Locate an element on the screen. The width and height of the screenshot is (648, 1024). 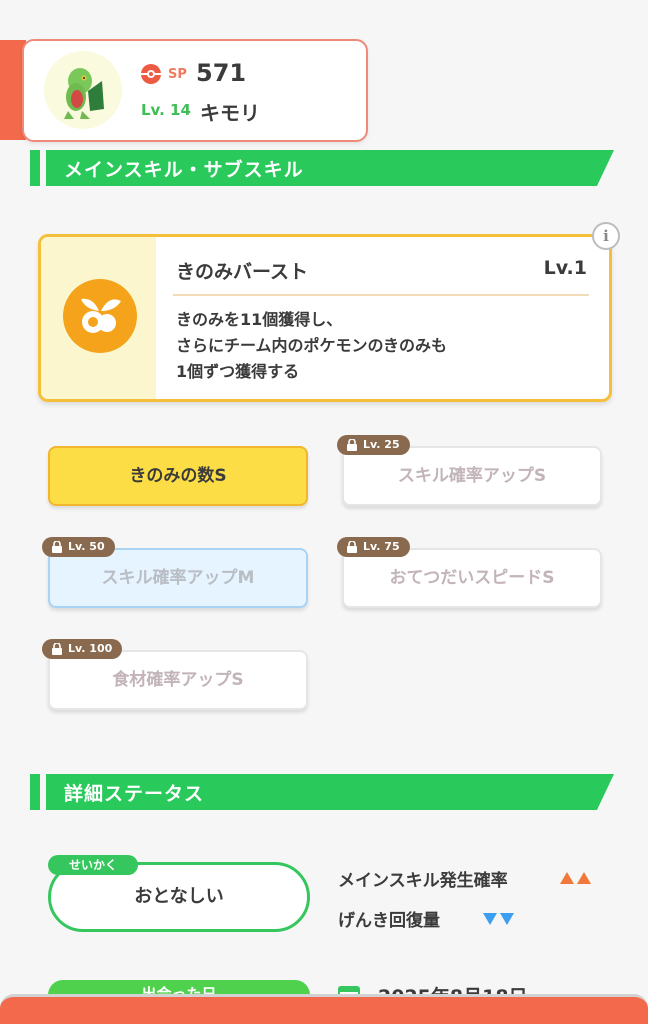
info-icon: i is located at coordinates (606, 236).